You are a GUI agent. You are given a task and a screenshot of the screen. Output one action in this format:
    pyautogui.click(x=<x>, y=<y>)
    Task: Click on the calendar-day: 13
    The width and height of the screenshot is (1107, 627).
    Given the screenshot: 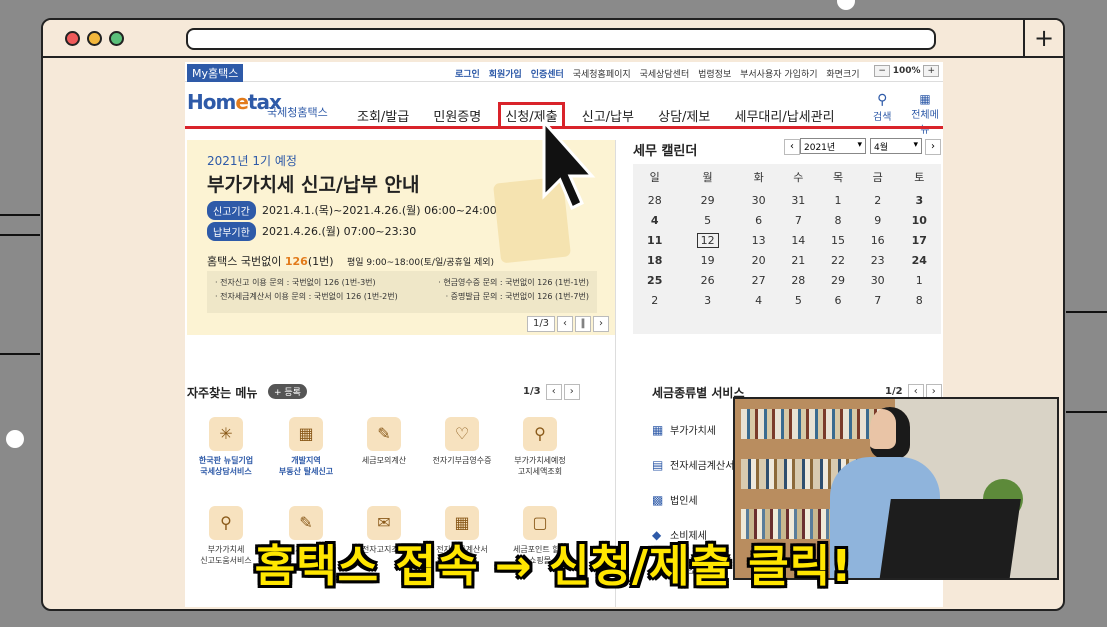 What is the action you would take?
    pyautogui.click(x=759, y=240)
    